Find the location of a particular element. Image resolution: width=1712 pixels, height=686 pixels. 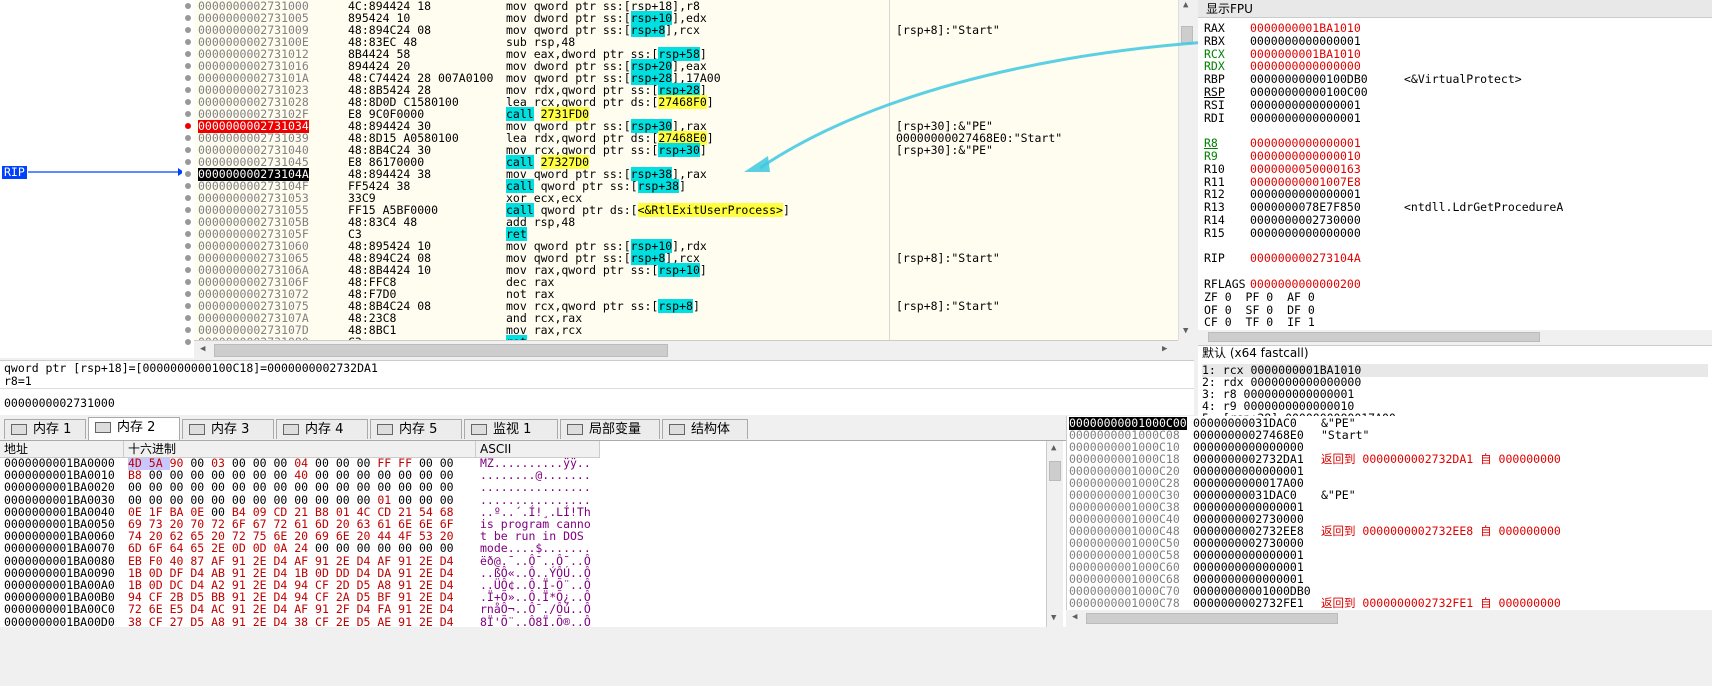

dump-col-hex: 十六进制 is located at coordinates (300, 449).